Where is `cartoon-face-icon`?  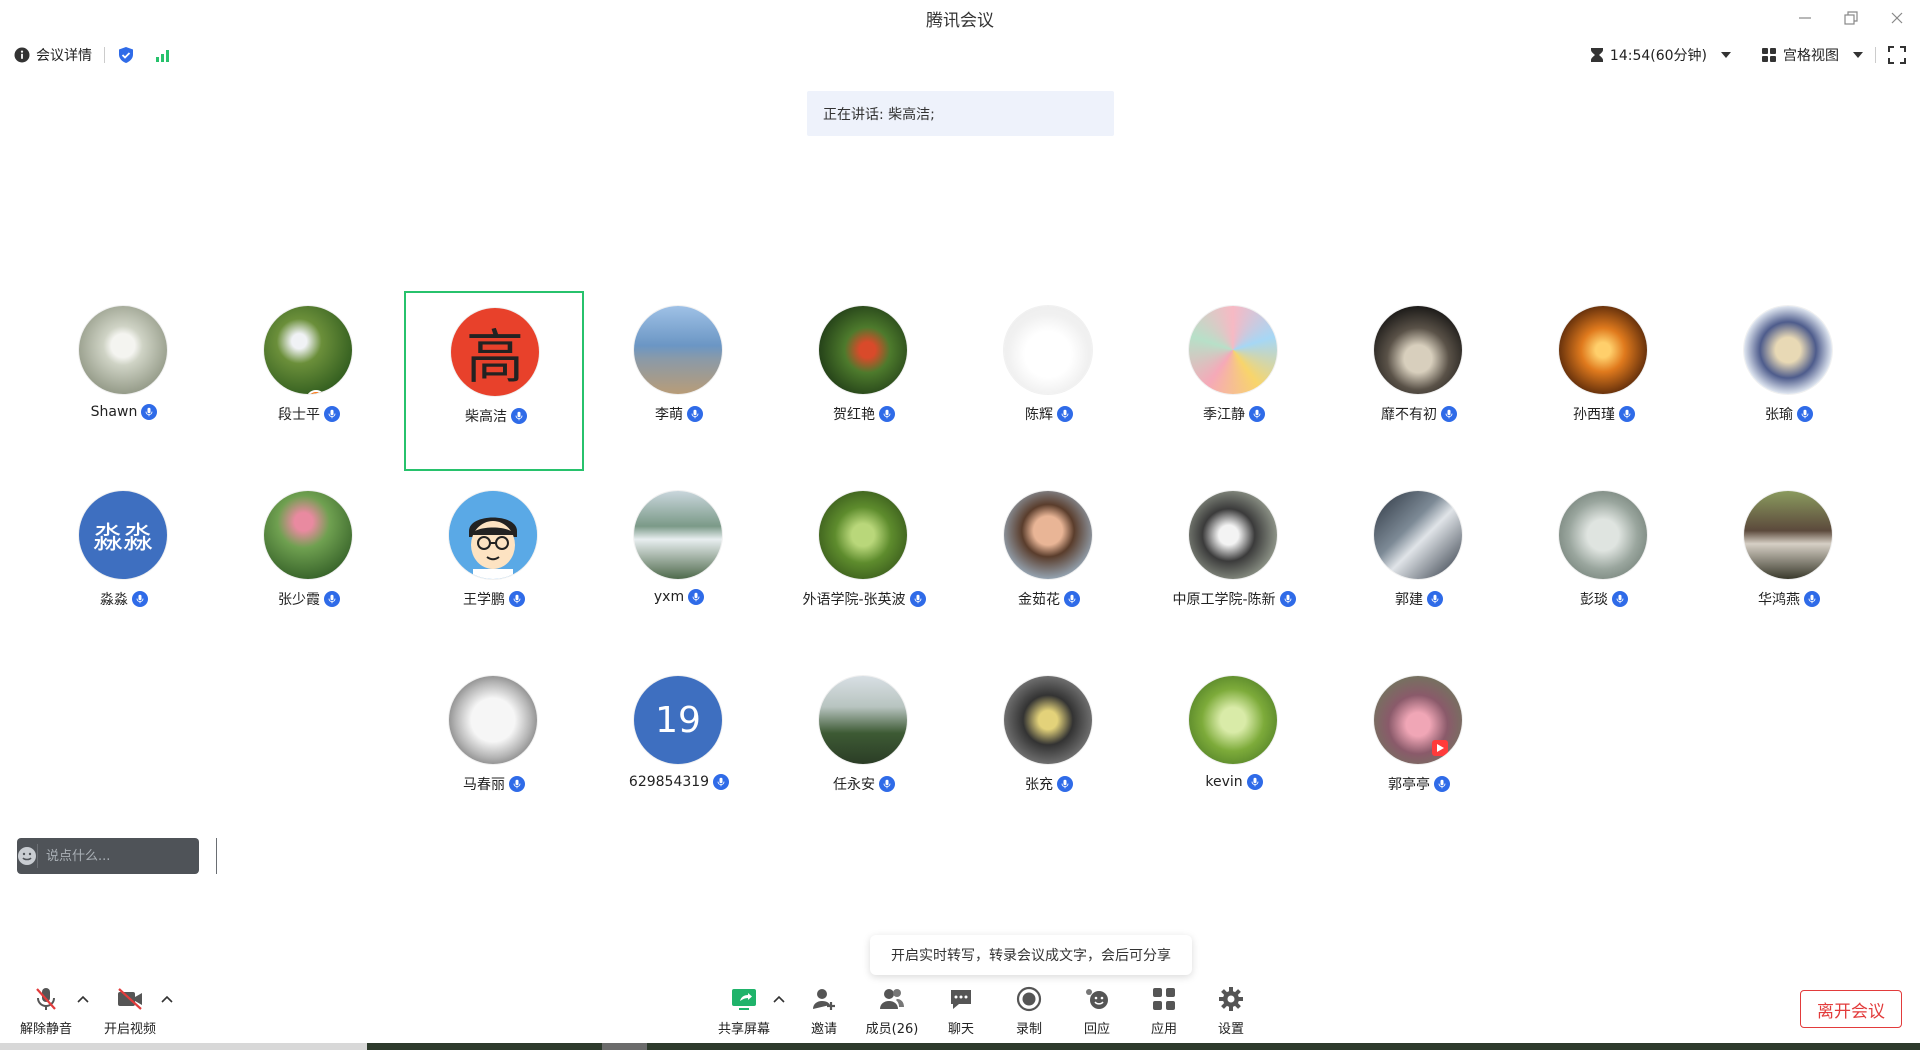
cartoon-face-icon is located at coordinates (493, 535).